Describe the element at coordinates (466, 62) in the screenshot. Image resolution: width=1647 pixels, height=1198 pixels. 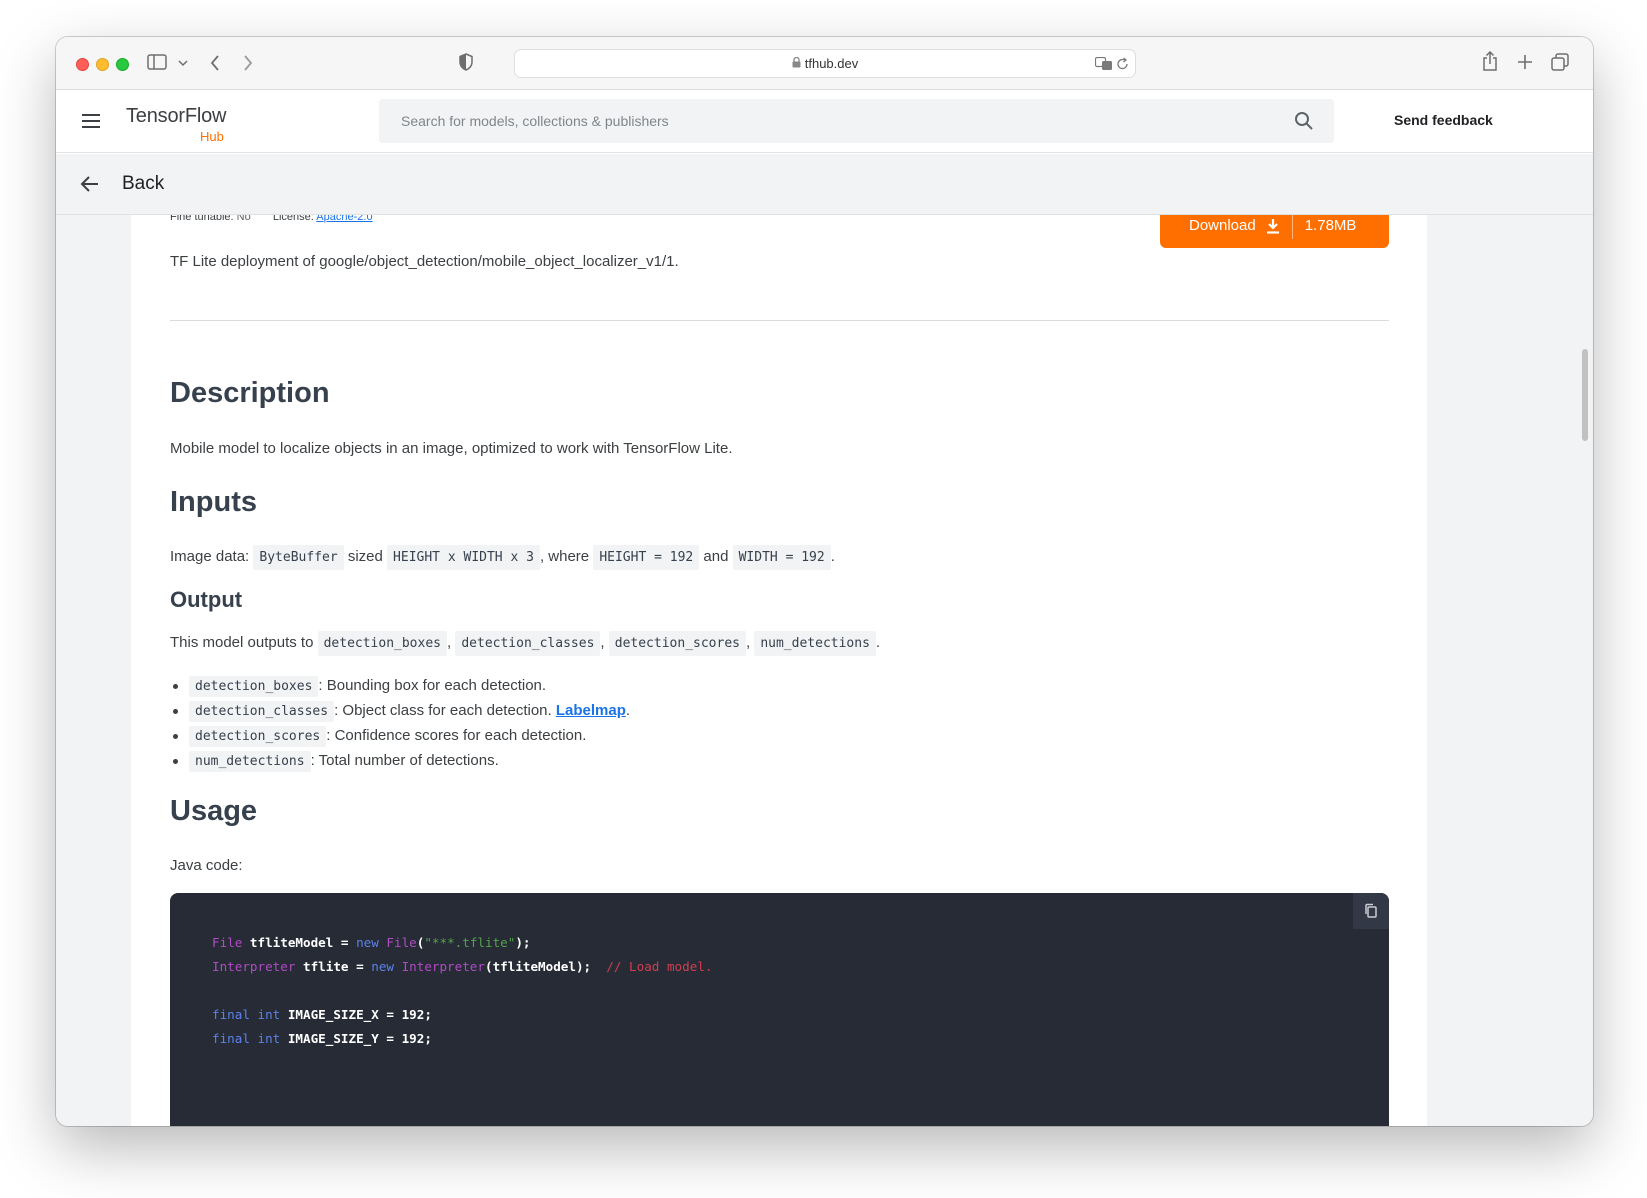
I see `shield-icon` at that location.